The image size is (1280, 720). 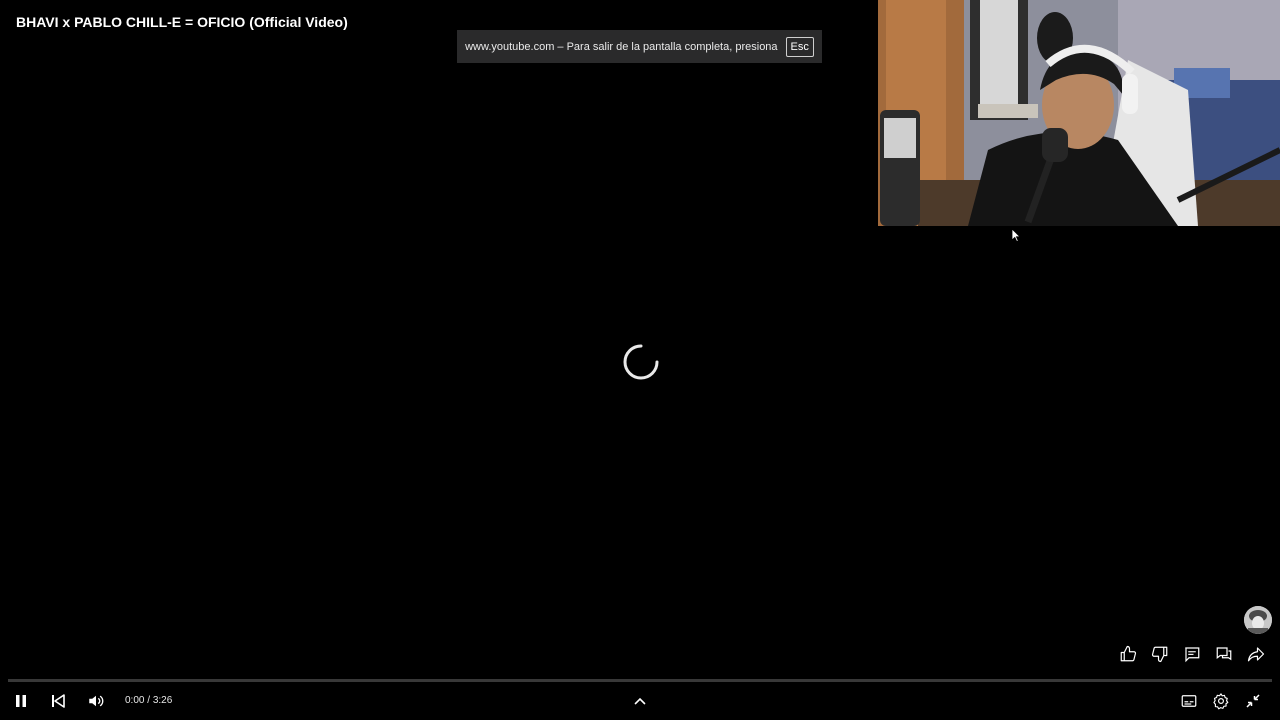 I want to click on esc-key-badge: Esc, so click(x=799, y=46).